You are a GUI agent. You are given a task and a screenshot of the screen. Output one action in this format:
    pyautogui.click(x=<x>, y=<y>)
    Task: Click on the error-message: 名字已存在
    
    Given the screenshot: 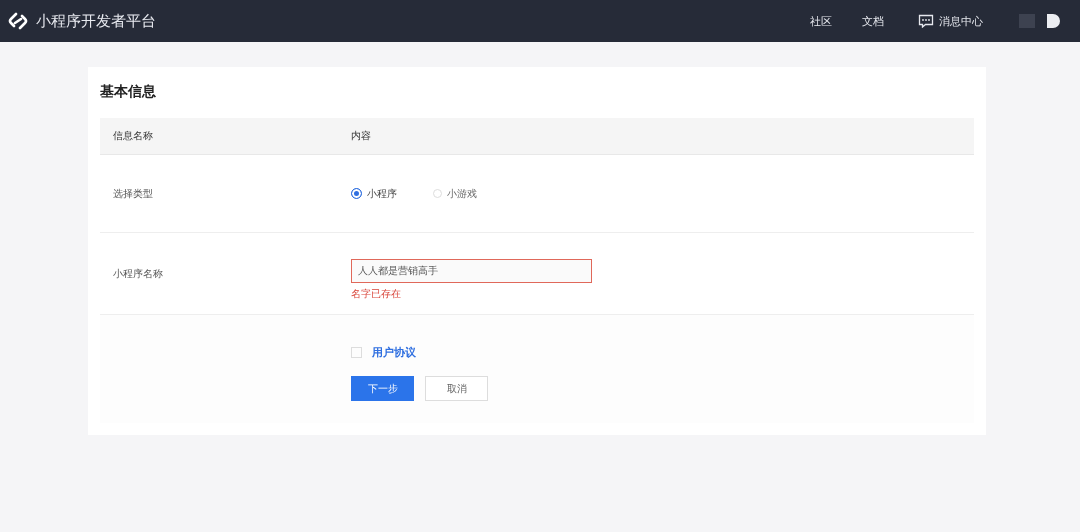 What is the action you would take?
    pyautogui.click(x=376, y=293)
    